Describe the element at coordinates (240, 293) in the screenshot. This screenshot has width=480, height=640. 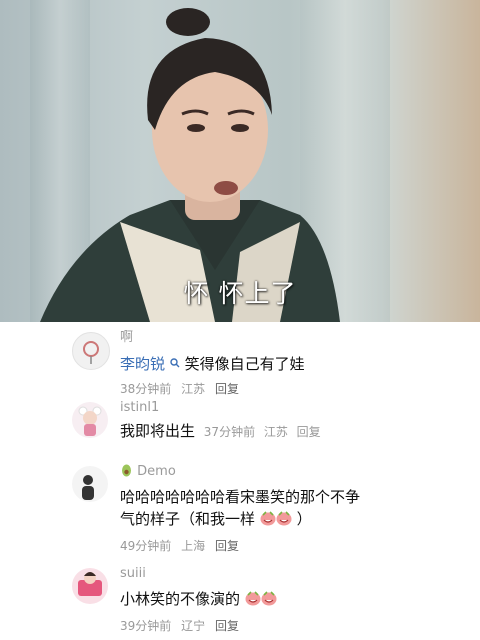
I see `video-subtitle: 怀 怀上了` at that location.